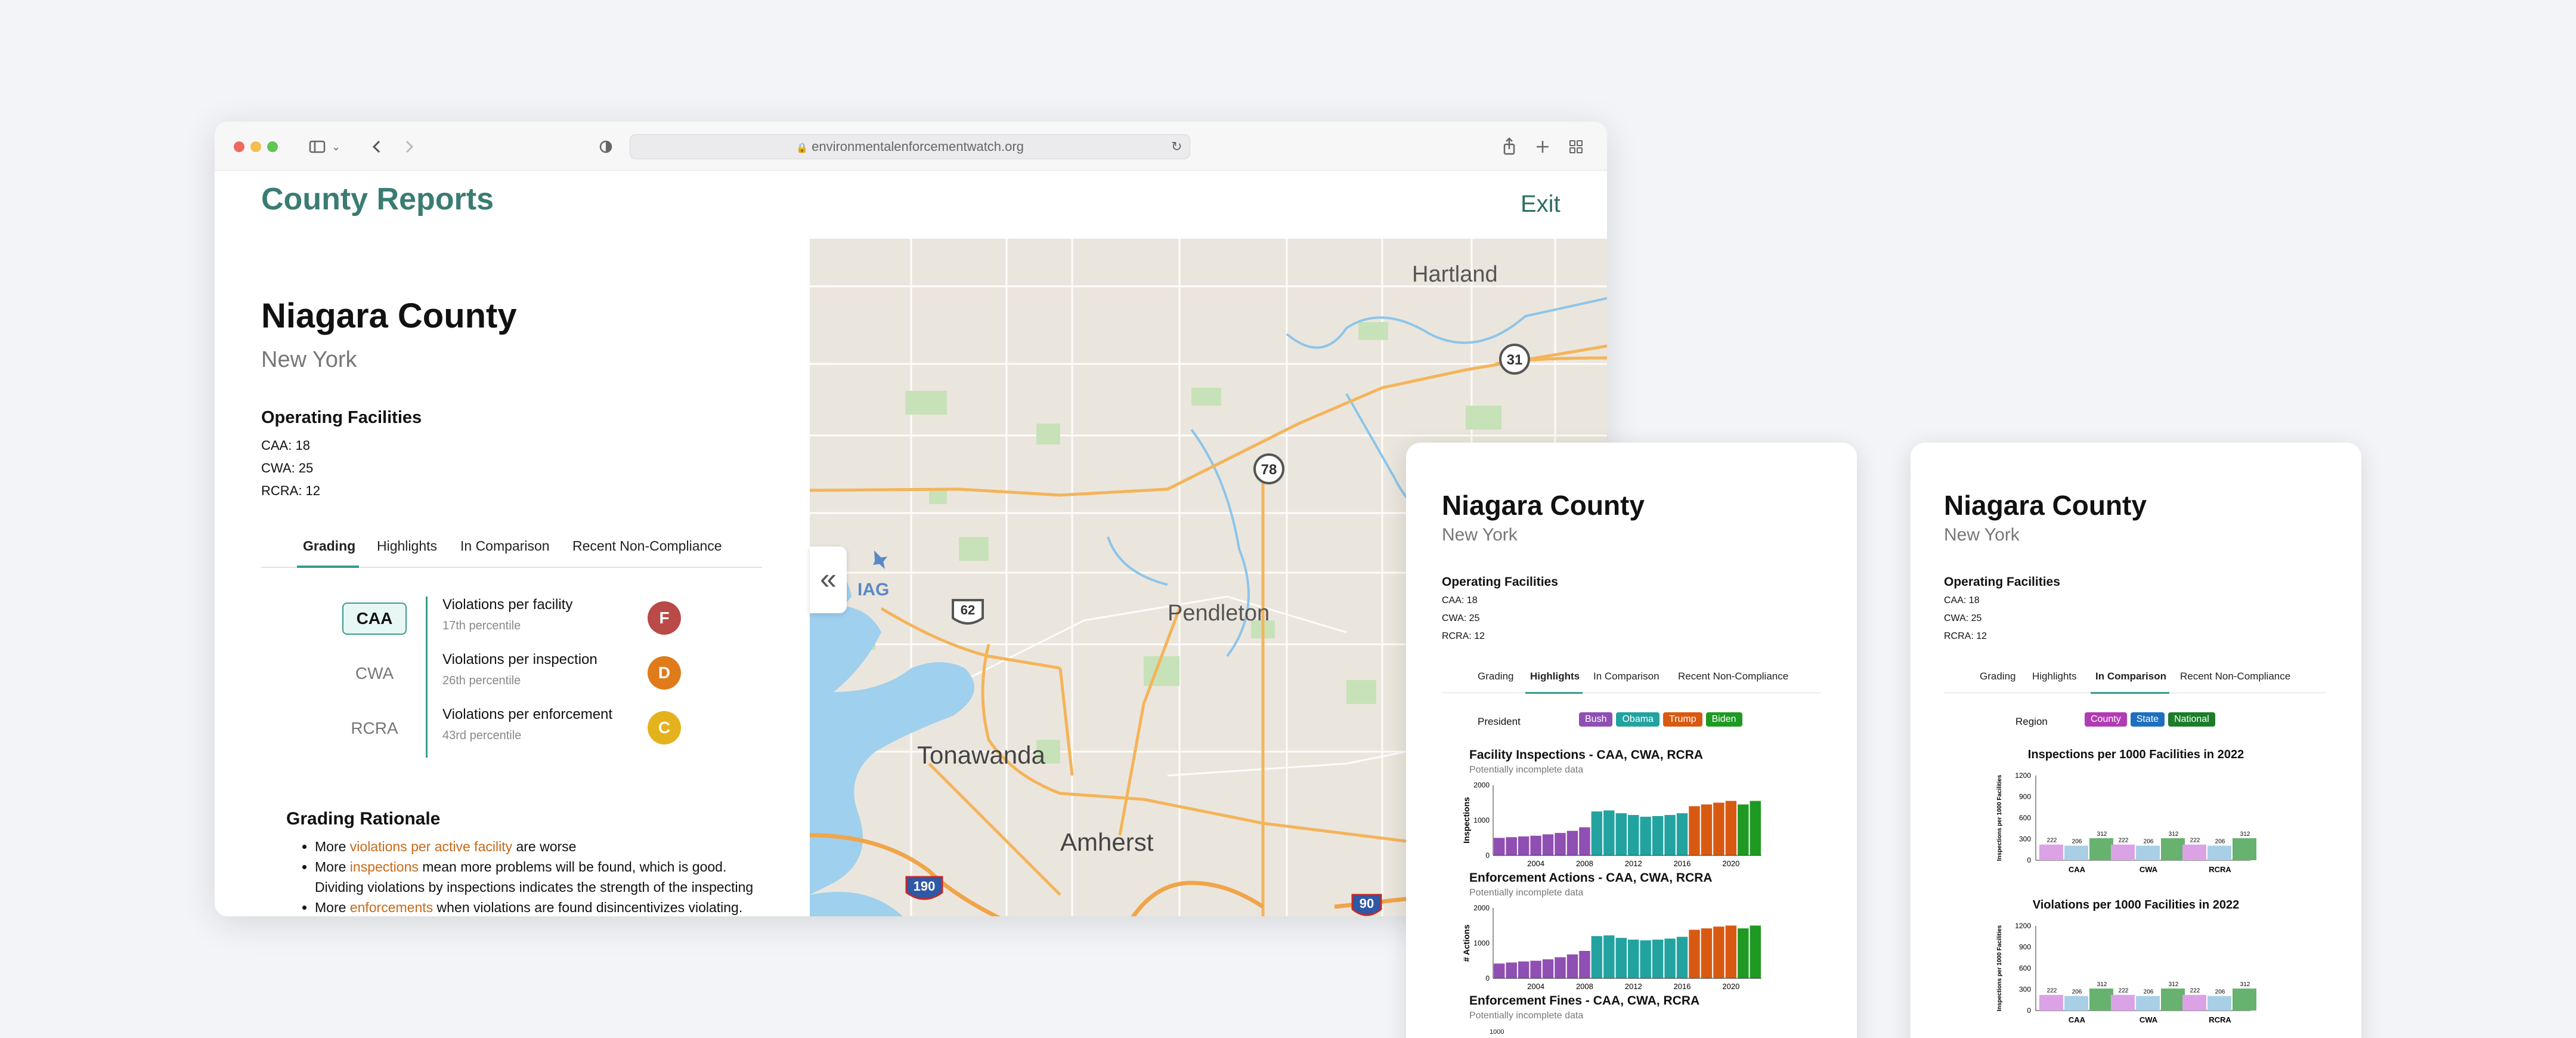 The image size is (2576, 1038). I want to click on route-shield-78: 78, so click(1268, 468).